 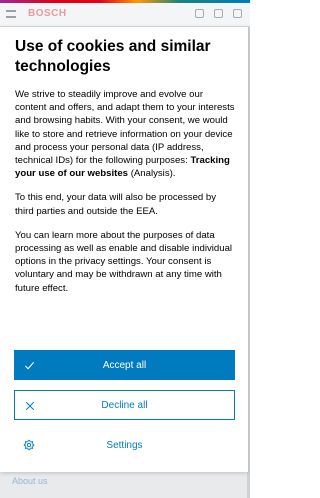 What do you see at coordinates (113, 56) in the screenshot?
I see `dialog-title: Use of cookies and similar technologies` at bounding box center [113, 56].